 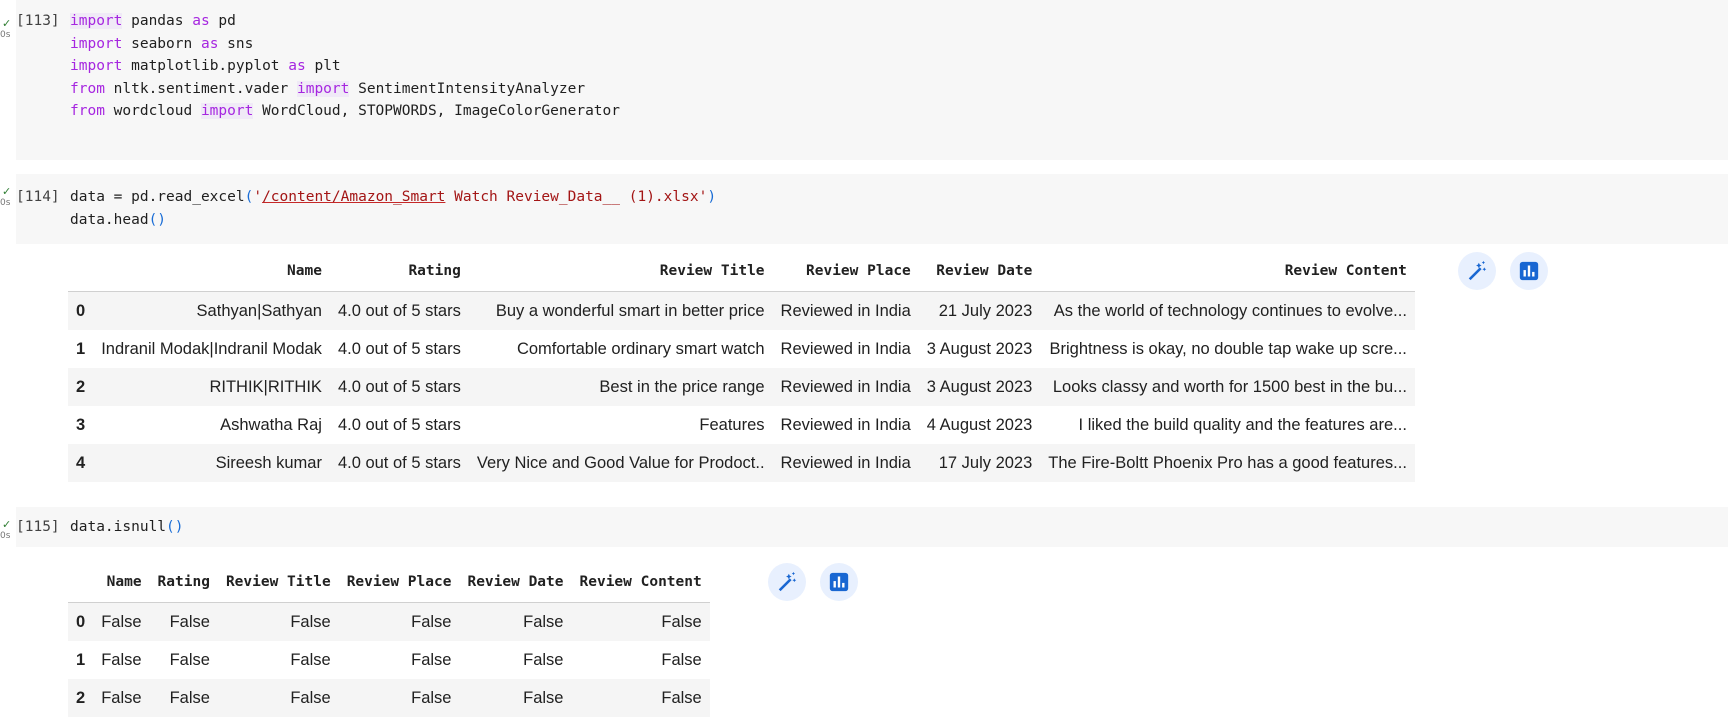 What do you see at coordinates (620, 387) in the screenshot?
I see `table-cell: Best in the price range` at bounding box center [620, 387].